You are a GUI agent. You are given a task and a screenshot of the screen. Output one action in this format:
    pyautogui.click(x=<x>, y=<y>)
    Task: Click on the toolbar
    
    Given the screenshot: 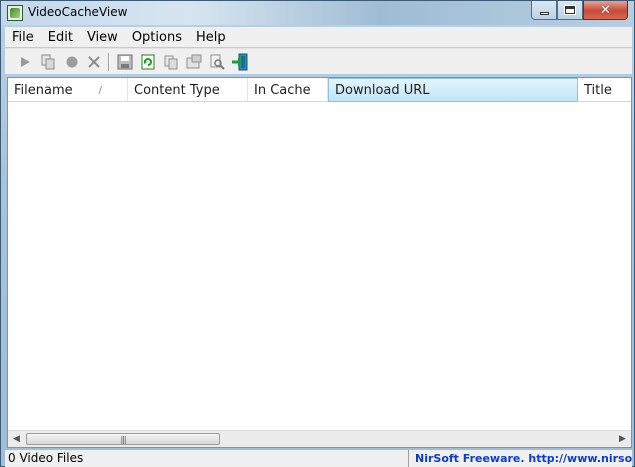 What is the action you would take?
    pyautogui.click(x=318, y=61)
    